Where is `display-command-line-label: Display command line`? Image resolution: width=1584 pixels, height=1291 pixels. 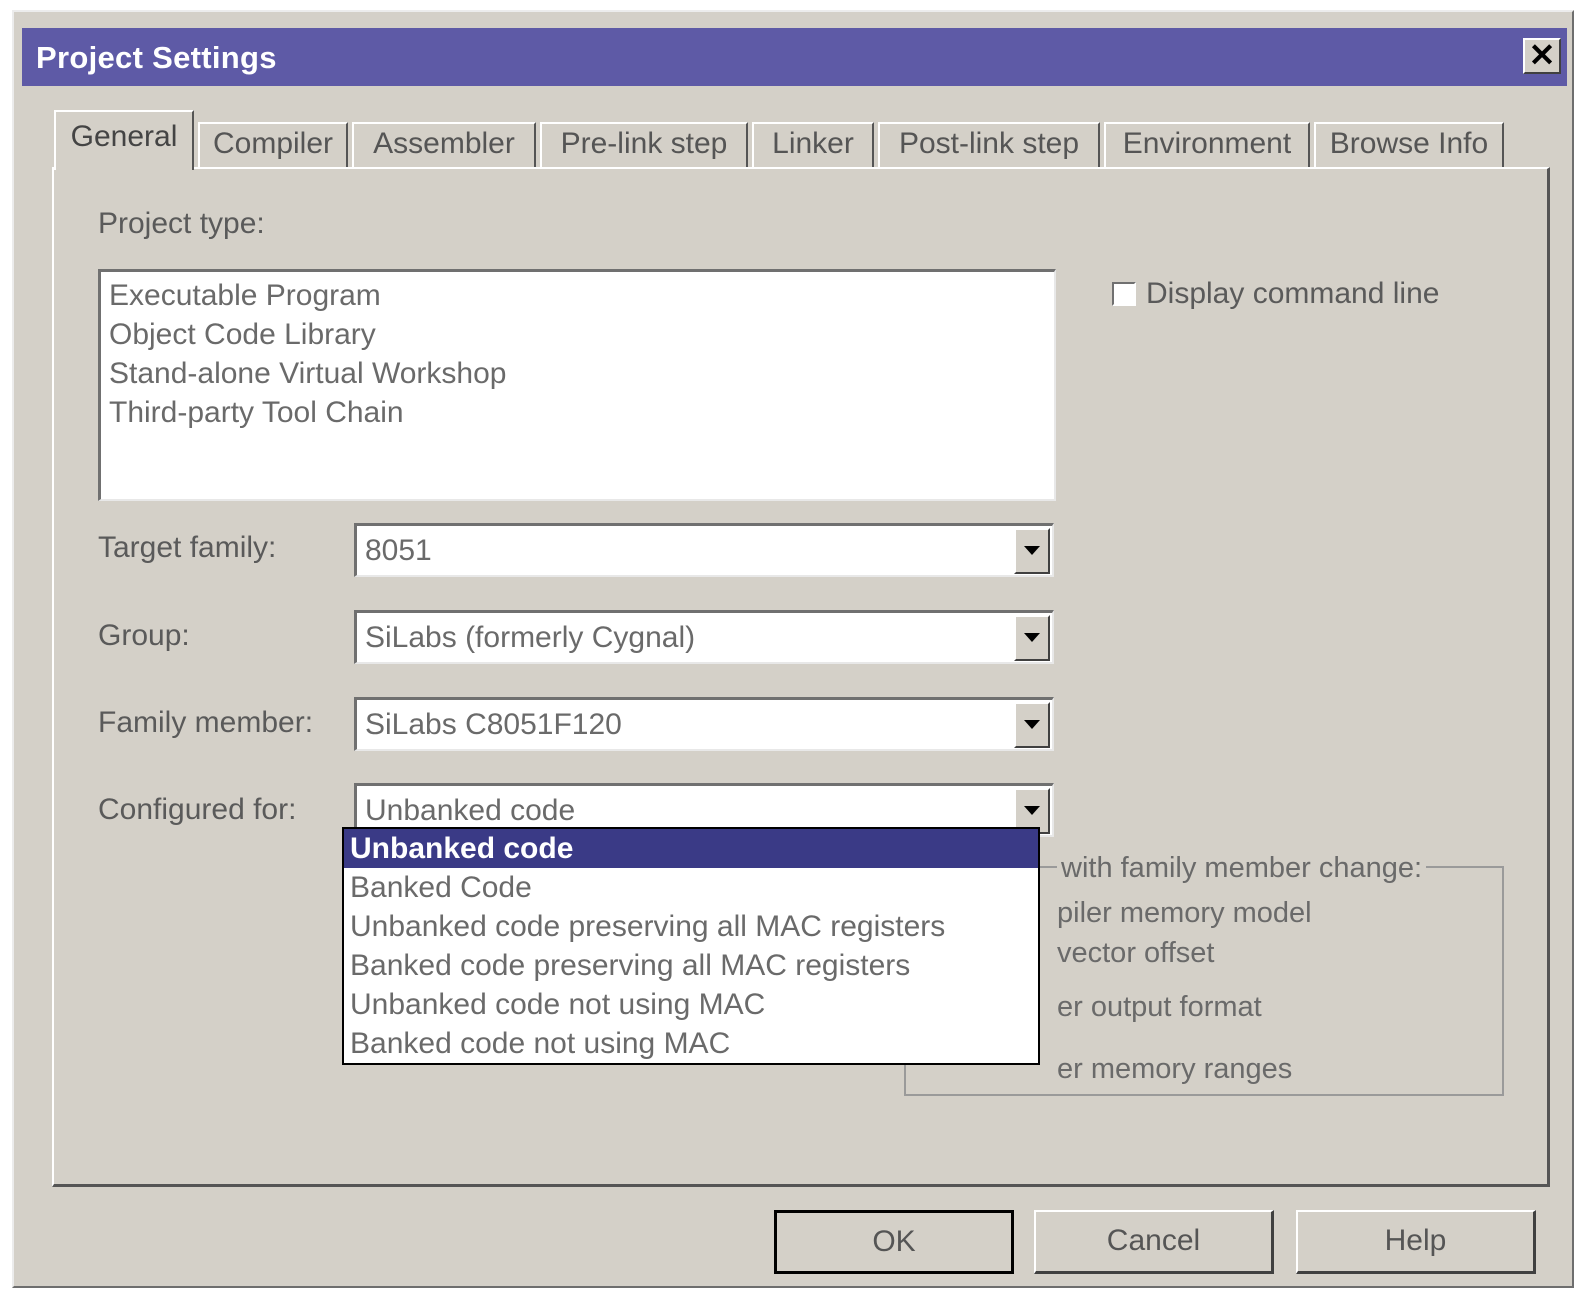
display-command-line-label: Display command line is located at coordinates (1292, 294).